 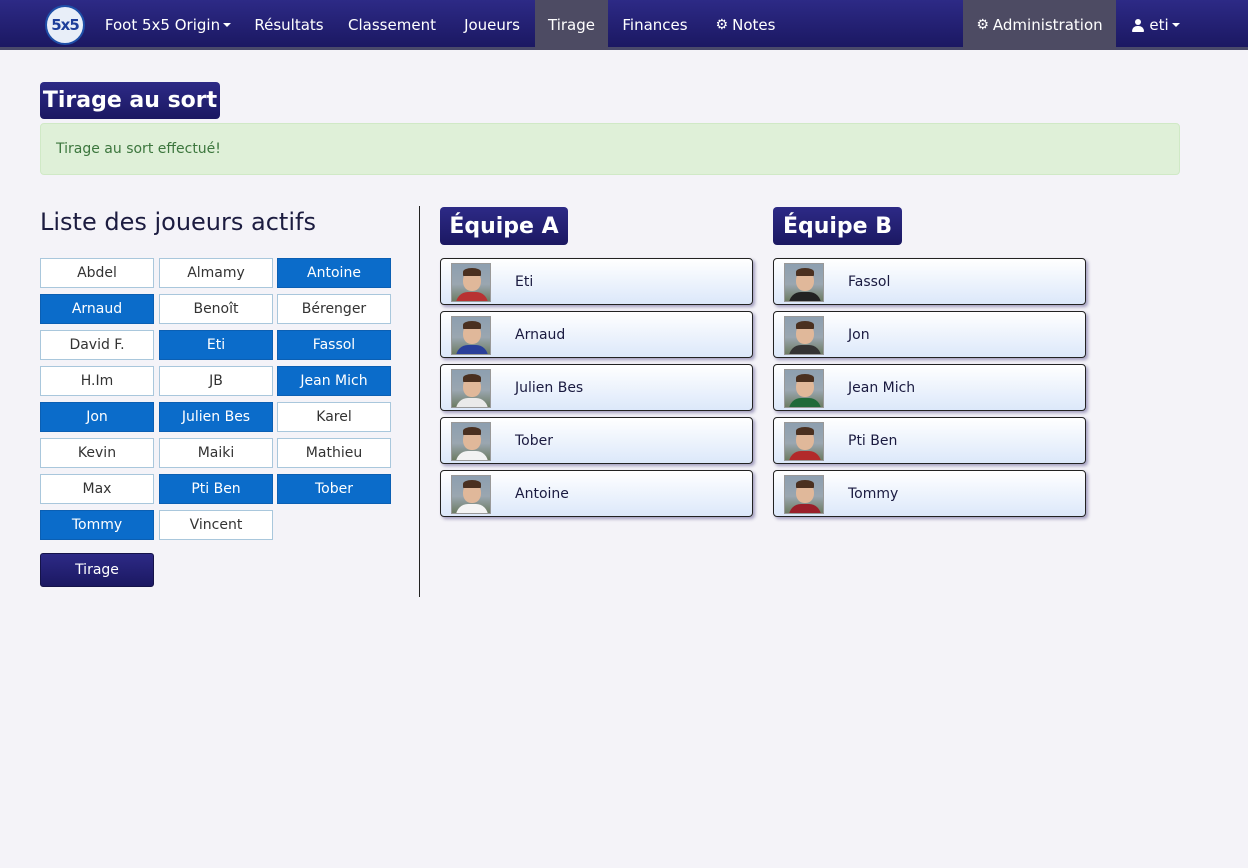 What do you see at coordinates (178, 222) in the screenshot?
I see `players-heading: Liste des joueurs actifs` at bounding box center [178, 222].